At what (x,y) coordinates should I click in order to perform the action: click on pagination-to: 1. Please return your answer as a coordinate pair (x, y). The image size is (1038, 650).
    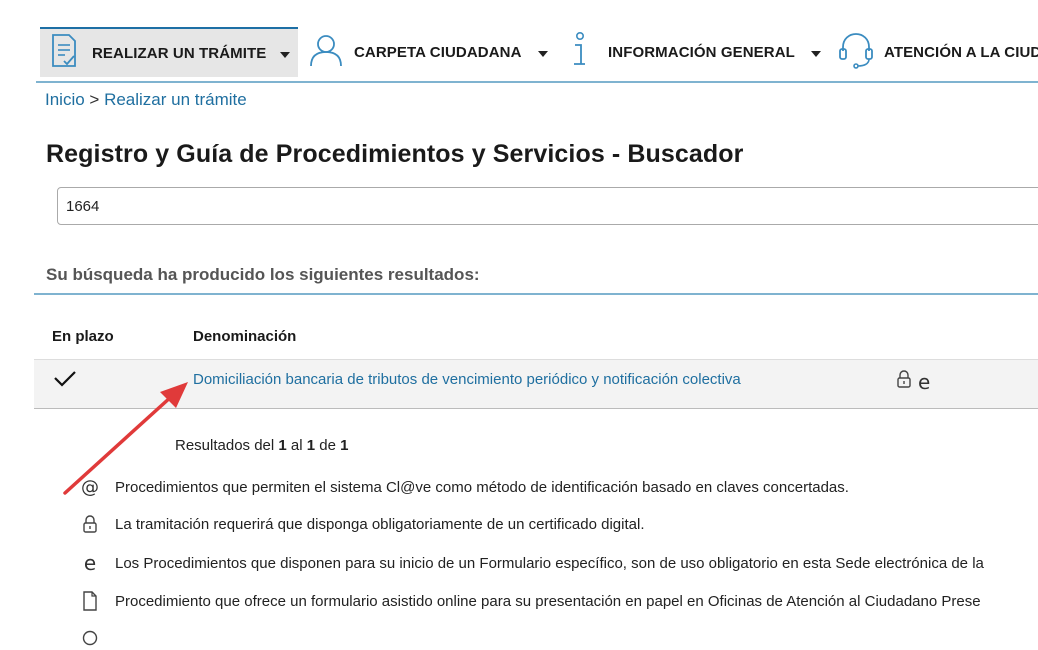
    Looking at the image, I should click on (311, 445).